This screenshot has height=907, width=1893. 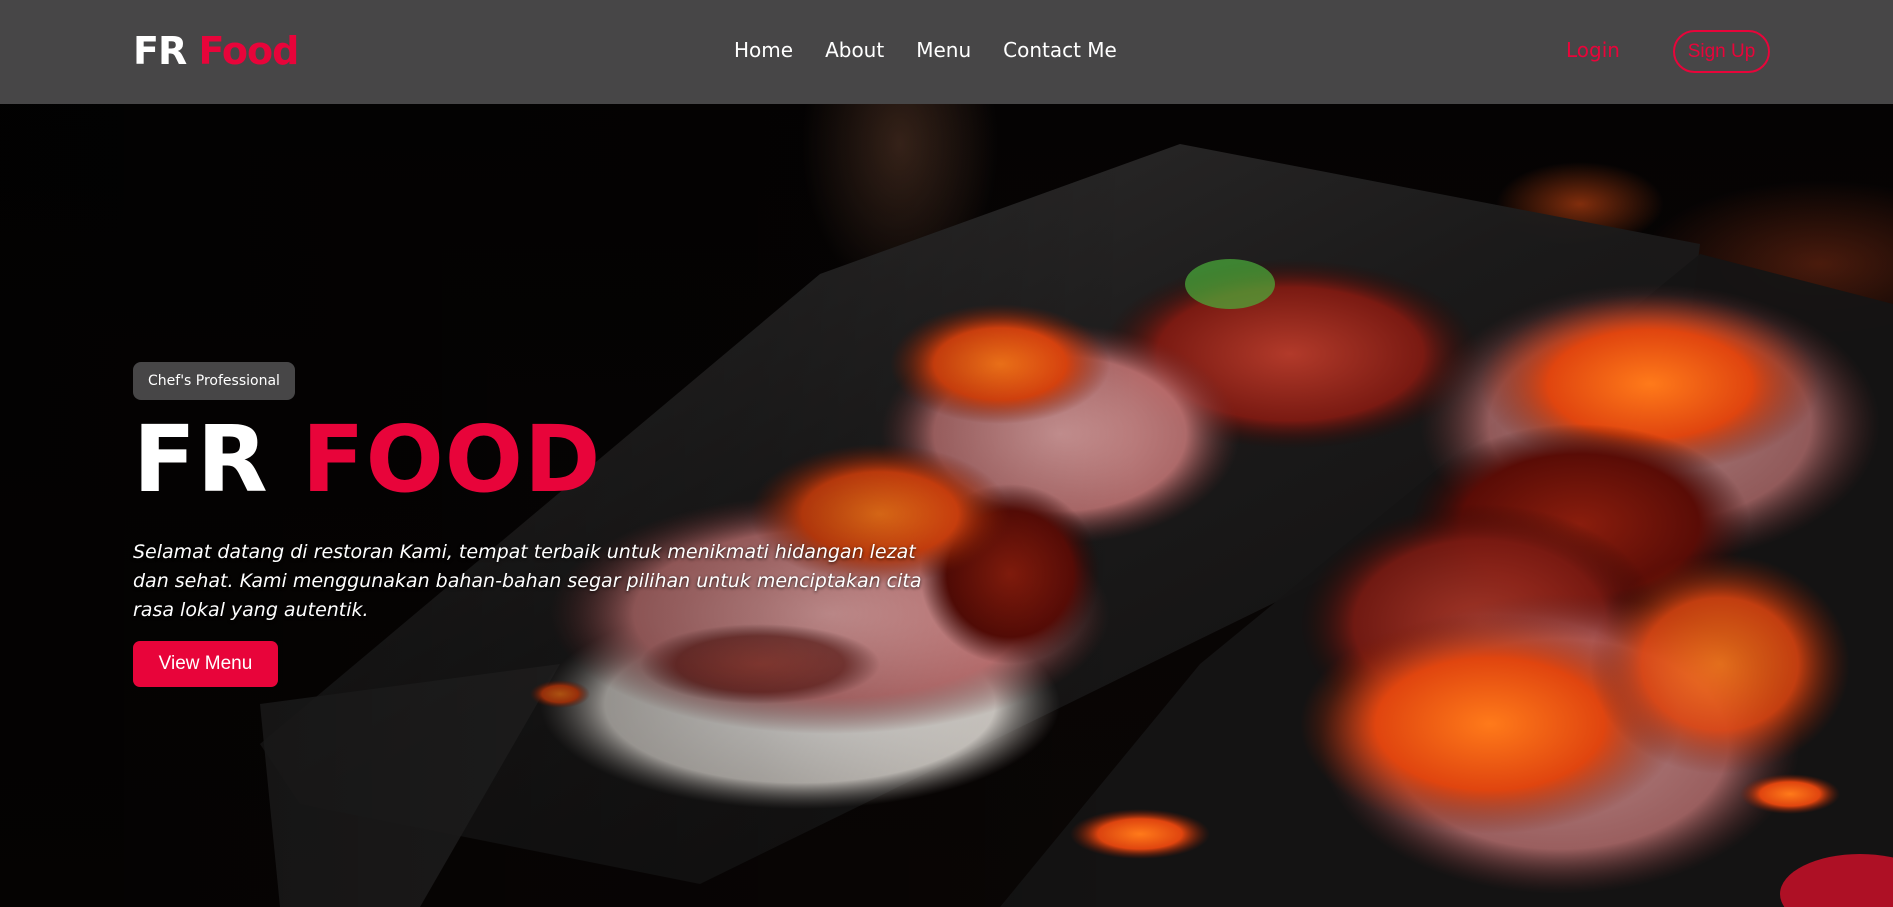 What do you see at coordinates (205, 664) in the screenshot?
I see `view-menu-button: View Menu` at bounding box center [205, 664].